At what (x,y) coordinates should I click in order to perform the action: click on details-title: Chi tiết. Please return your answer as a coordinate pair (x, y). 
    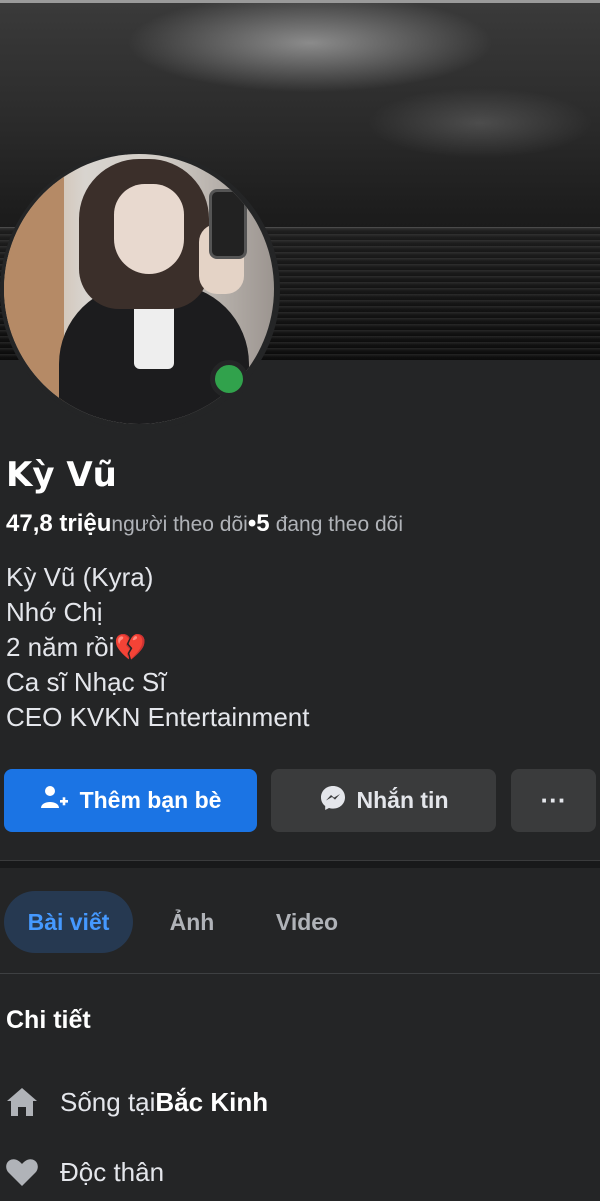
    Looking at the image, I should click on (48, 1020).